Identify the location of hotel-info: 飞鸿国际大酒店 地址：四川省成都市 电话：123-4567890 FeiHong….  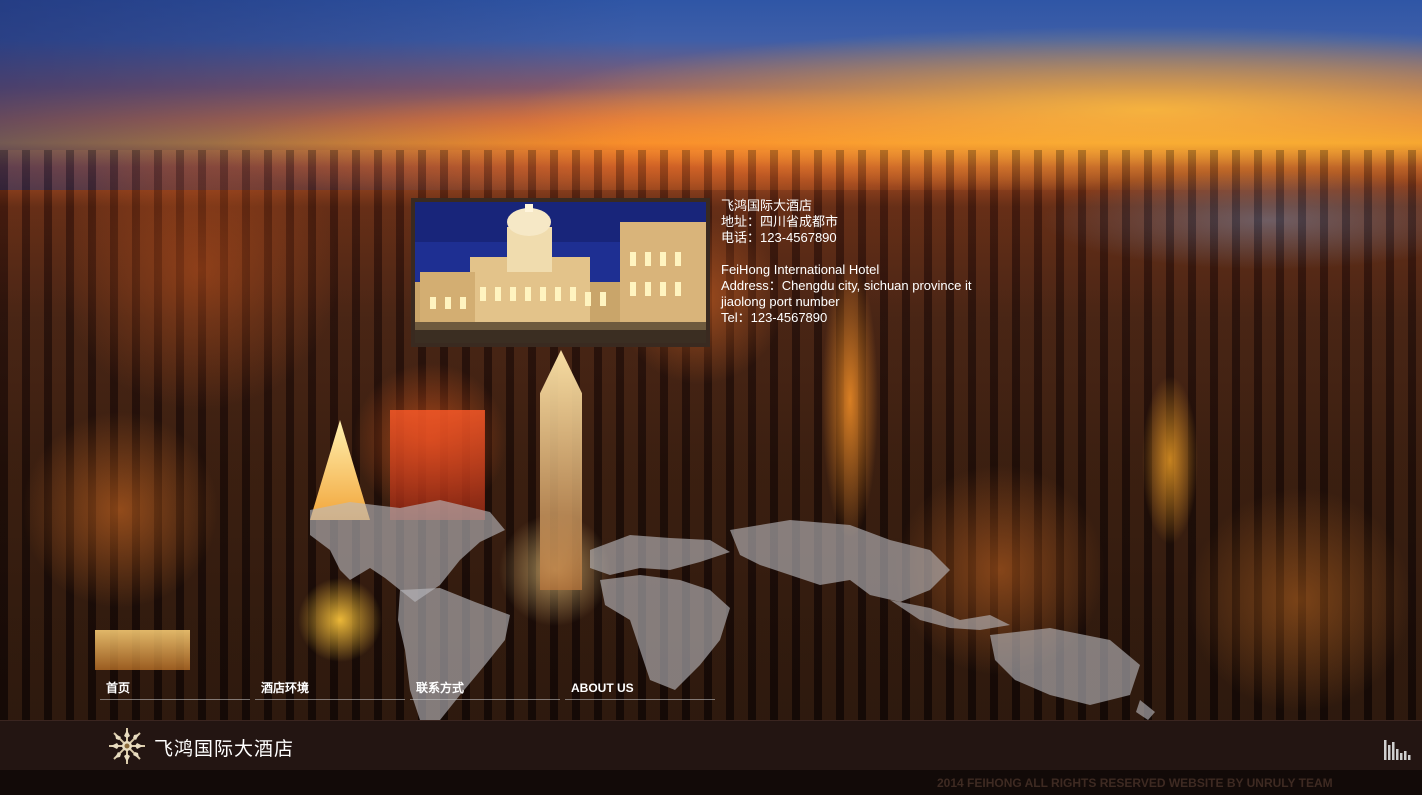
(871, 262).